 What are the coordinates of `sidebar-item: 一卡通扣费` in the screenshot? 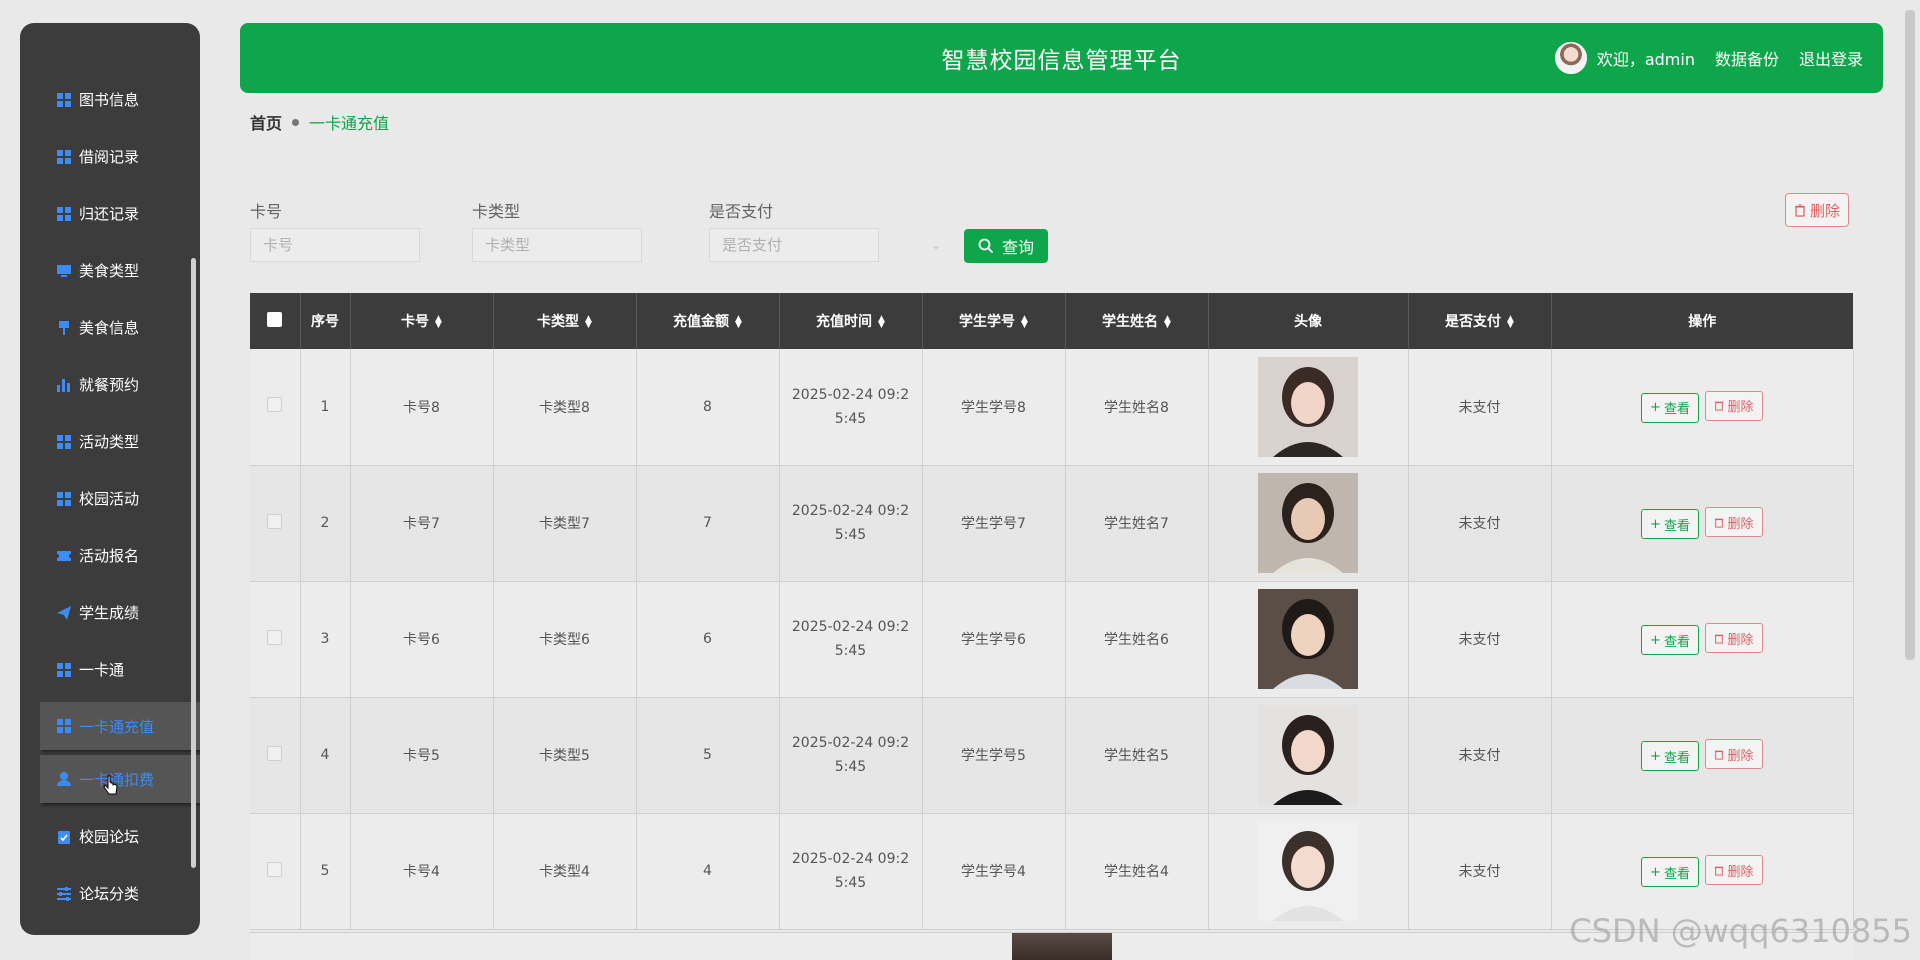 It's located at (120, 779).